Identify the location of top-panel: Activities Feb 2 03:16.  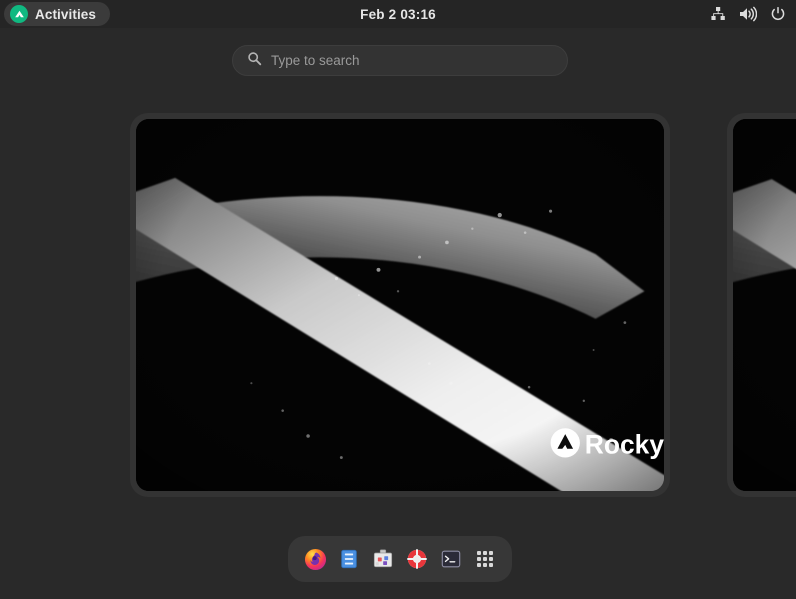
(398, 14).